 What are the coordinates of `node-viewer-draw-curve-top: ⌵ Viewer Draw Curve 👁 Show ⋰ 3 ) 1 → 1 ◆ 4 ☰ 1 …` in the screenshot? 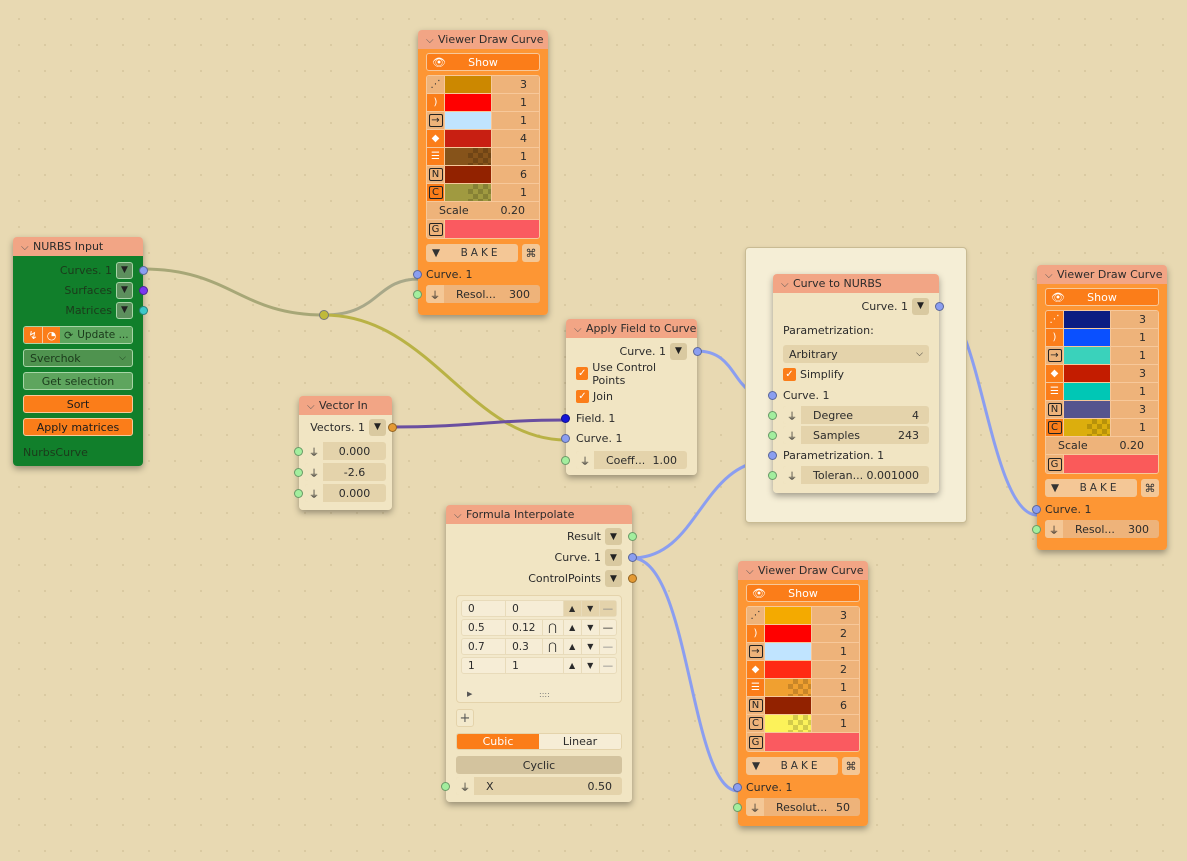 It's located at (480, 172).